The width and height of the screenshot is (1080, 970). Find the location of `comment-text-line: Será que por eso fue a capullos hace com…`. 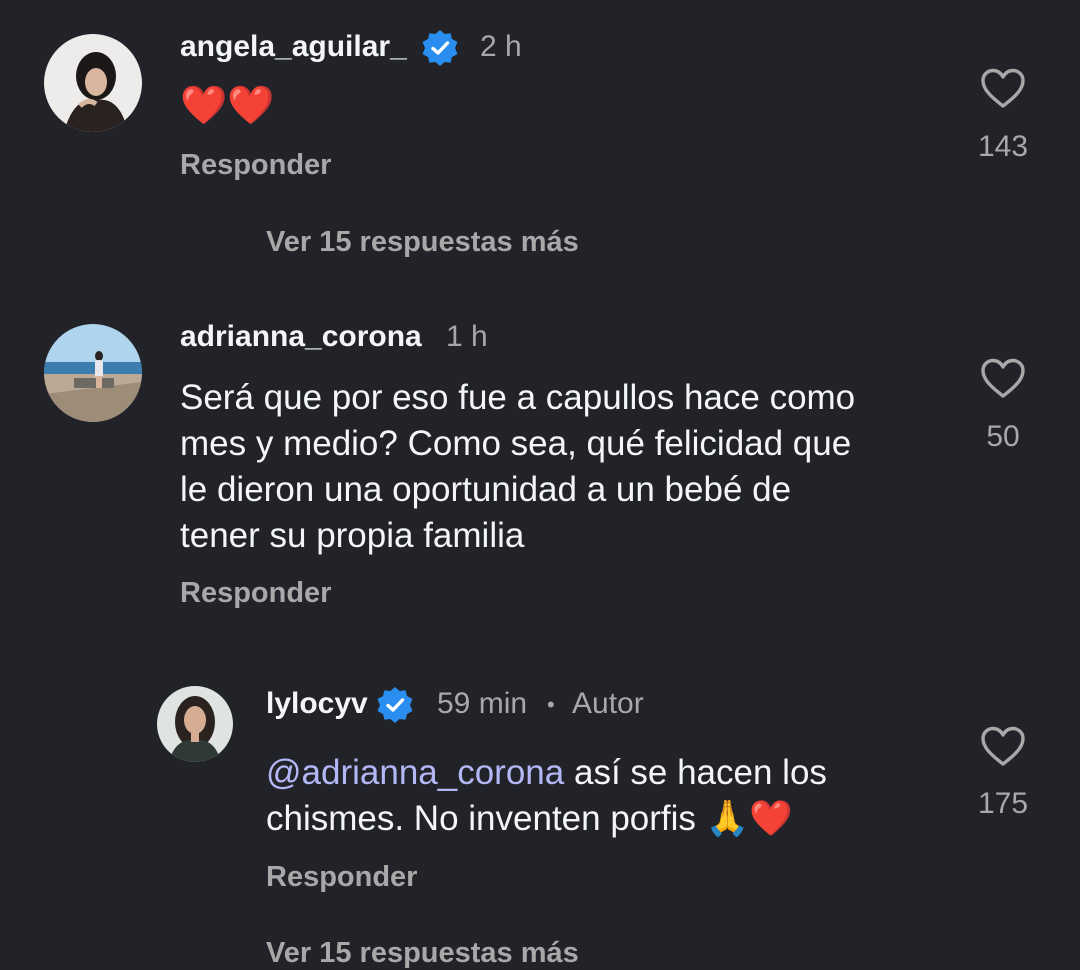

comment-text-line: Será que por eso fue a capullos hace com… is located at coordinates (518, 397).